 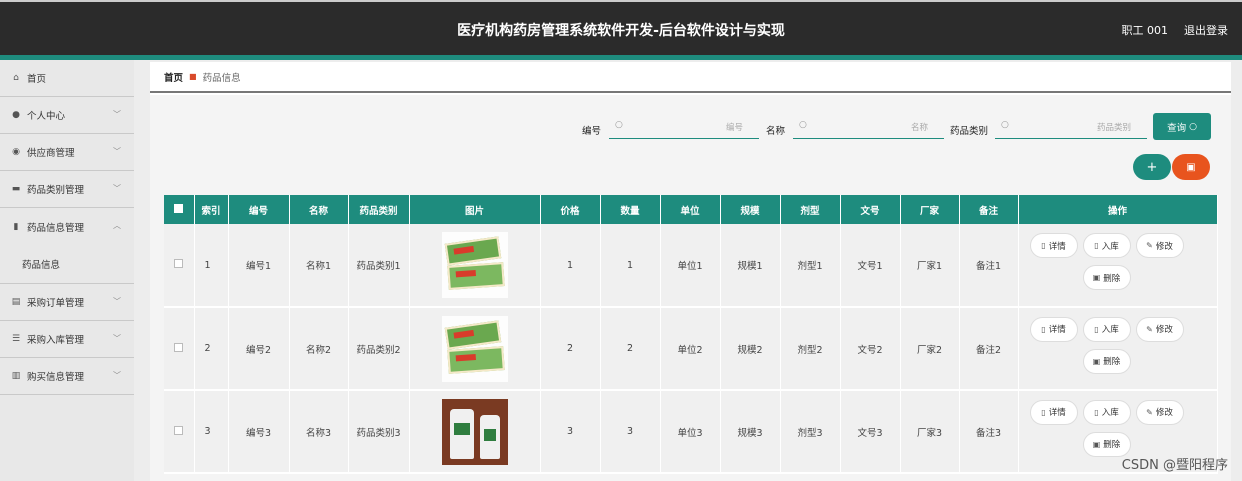 What do you see at coordinates (179, 209) in the screenshot?
I see `select-all-checkbox` at bounding box center [179, 209].